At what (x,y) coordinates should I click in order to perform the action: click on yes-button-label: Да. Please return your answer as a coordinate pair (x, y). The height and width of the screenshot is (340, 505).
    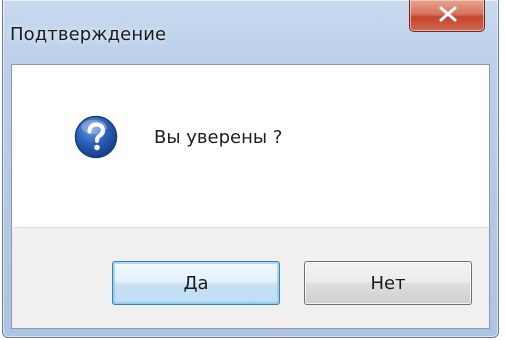
    Looking at the image, I should click on (196, 283).